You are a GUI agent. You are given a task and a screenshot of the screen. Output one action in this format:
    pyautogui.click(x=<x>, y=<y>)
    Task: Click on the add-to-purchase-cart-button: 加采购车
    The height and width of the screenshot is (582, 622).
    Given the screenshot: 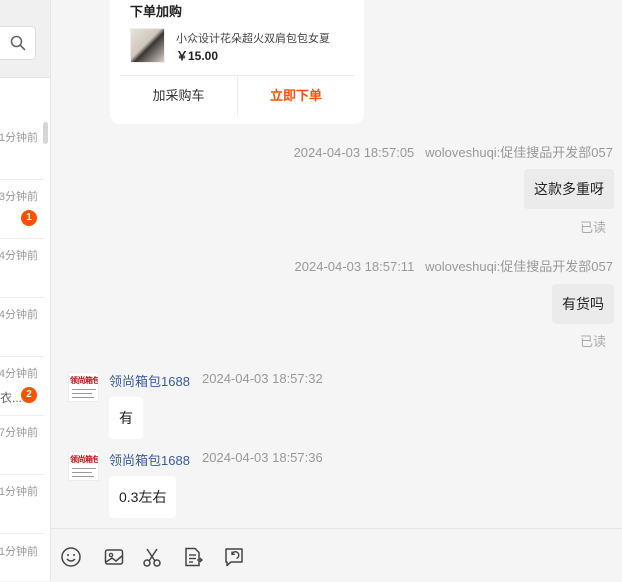 What is the action you would take?
    pyautogui.click(x=178, y=96)
    